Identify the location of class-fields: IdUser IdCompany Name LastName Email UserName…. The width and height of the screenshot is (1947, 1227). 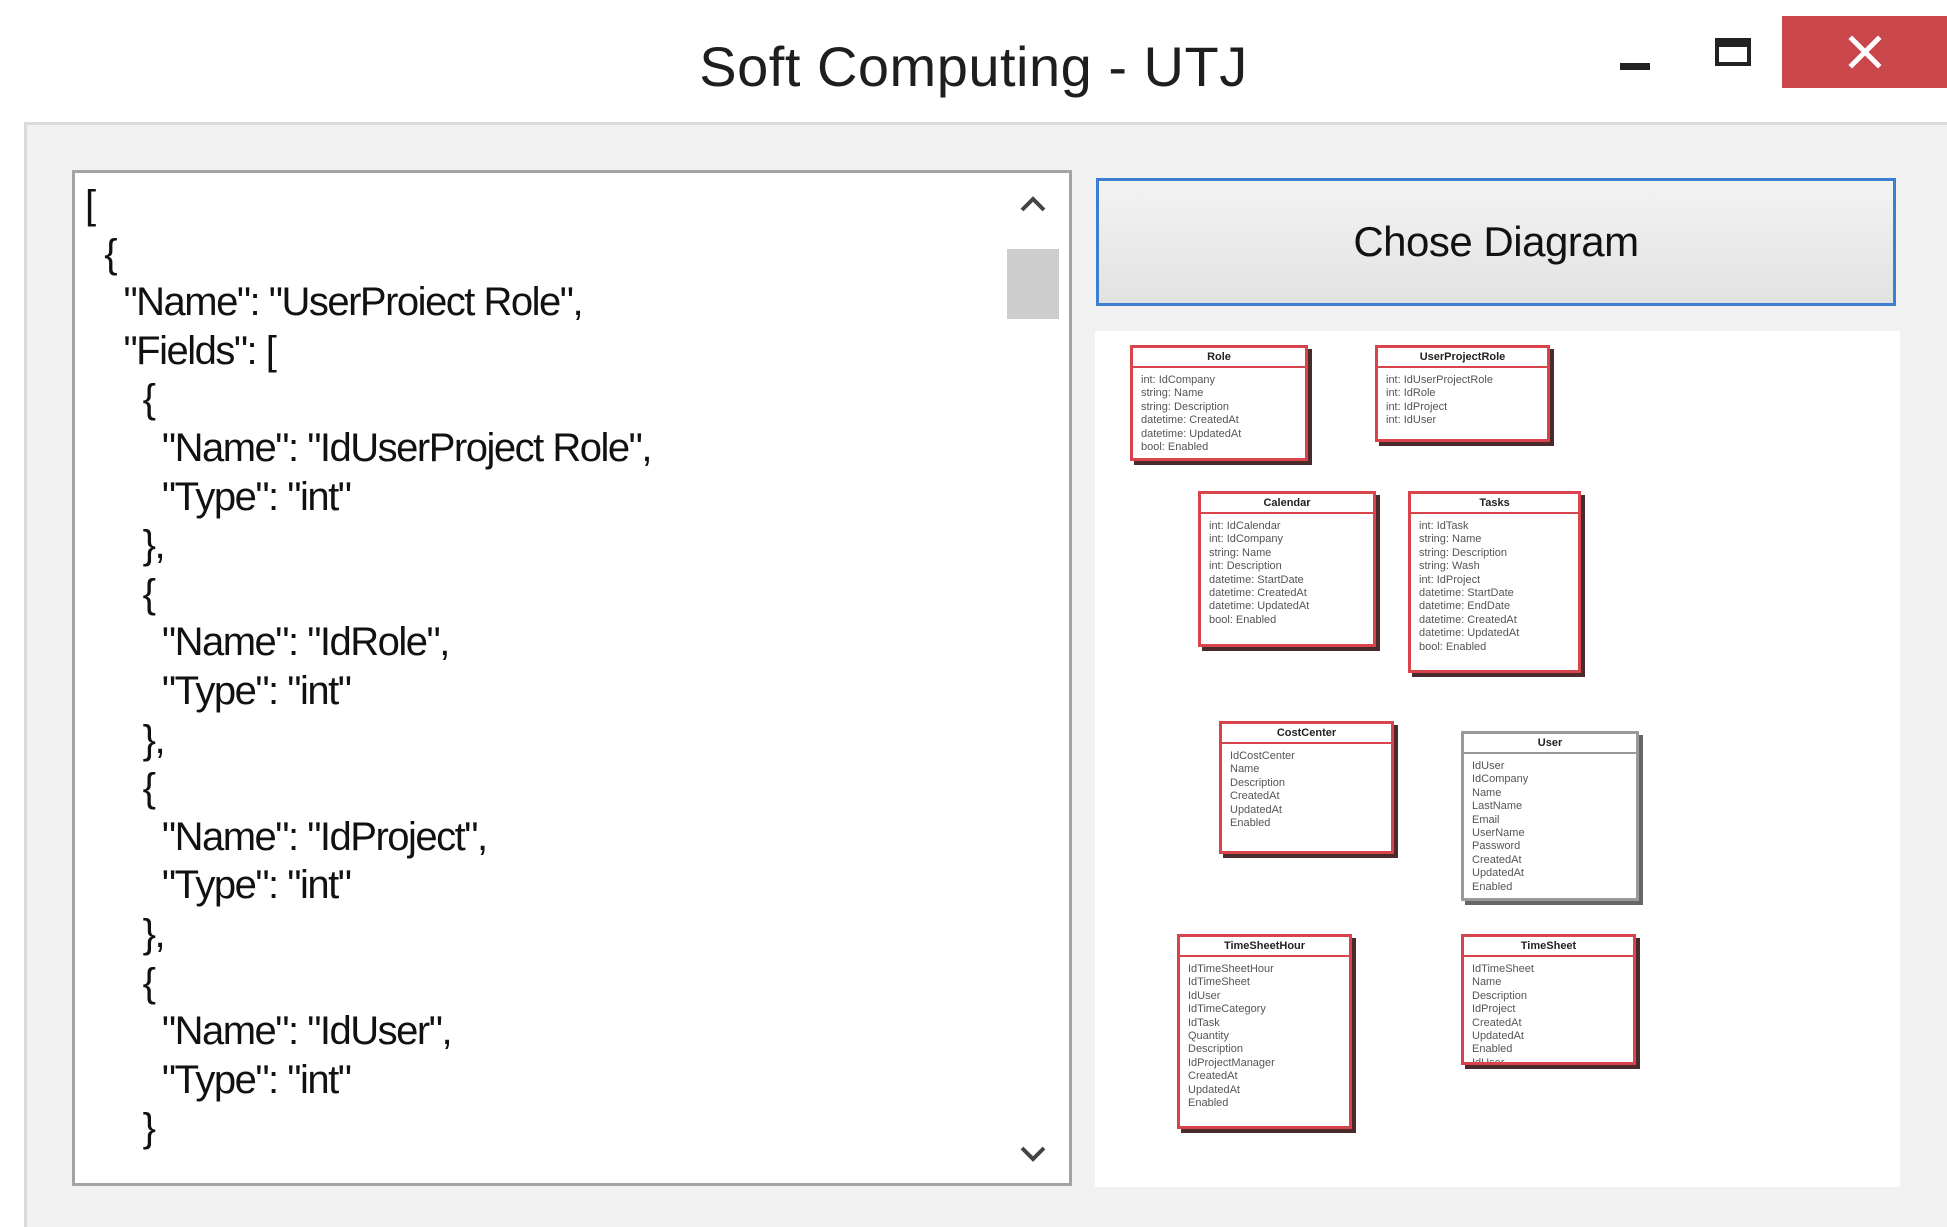
(1550, 824).